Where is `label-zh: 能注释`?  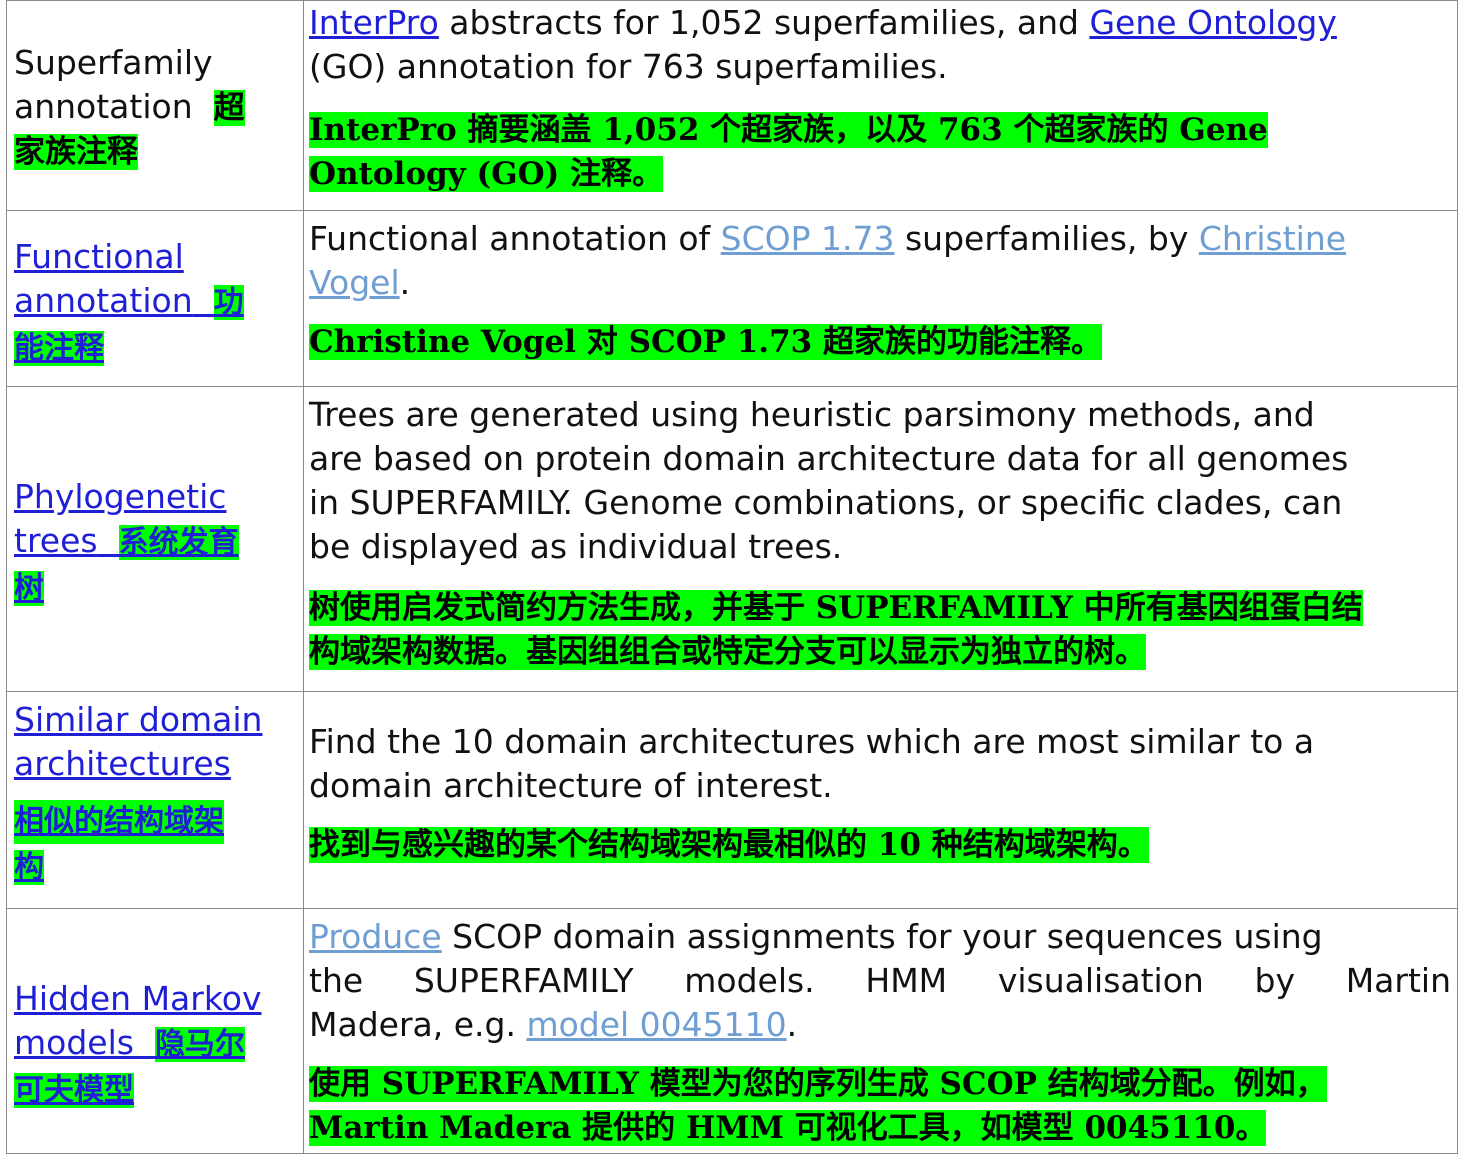
label-zh: 能注释 is located at coordinates (59, 348).